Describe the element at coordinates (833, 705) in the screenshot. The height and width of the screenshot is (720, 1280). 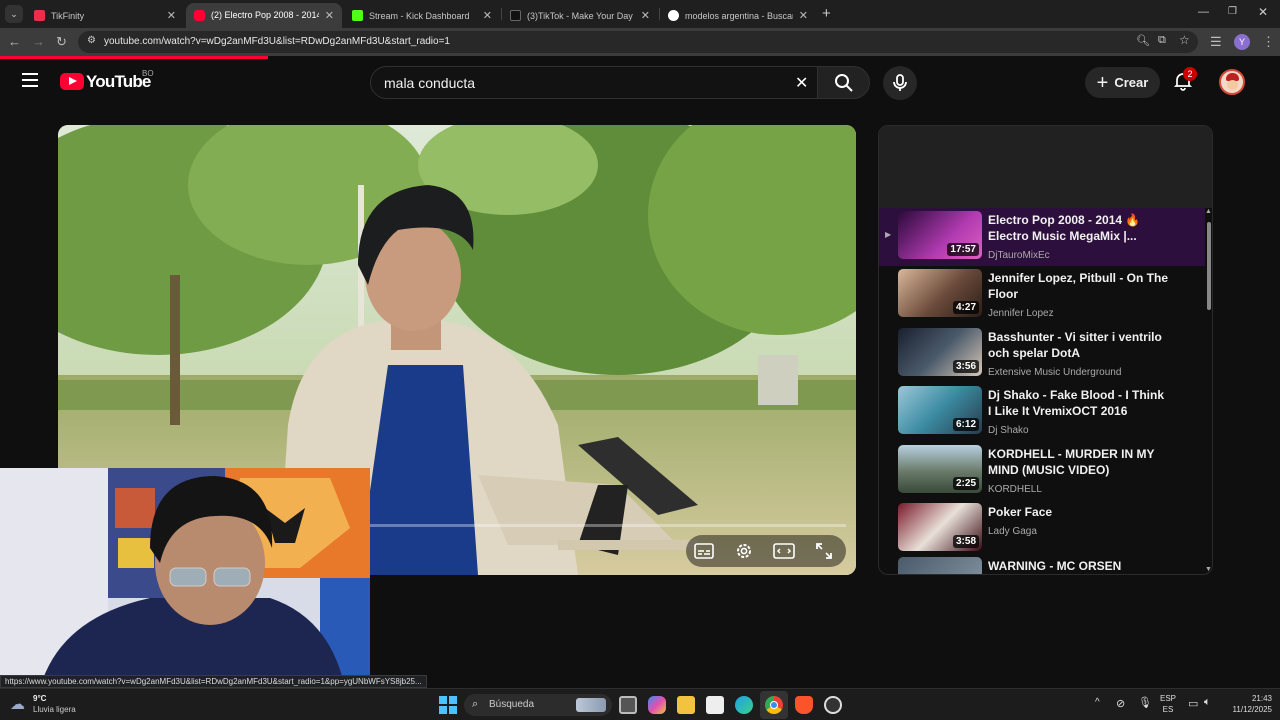
I see `obs-studio-icon` at that location.